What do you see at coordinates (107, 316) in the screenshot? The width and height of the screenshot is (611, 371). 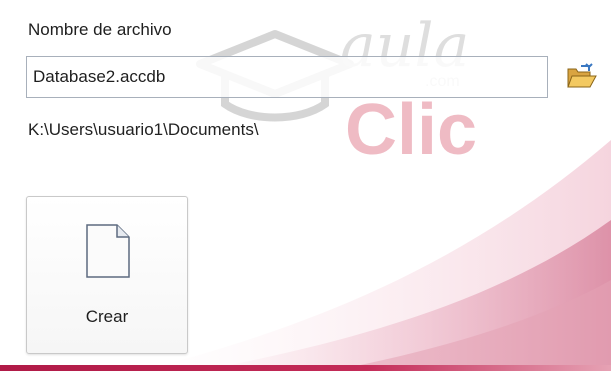 I see `create-button-label: Crear` at bounding box center [107, 316].